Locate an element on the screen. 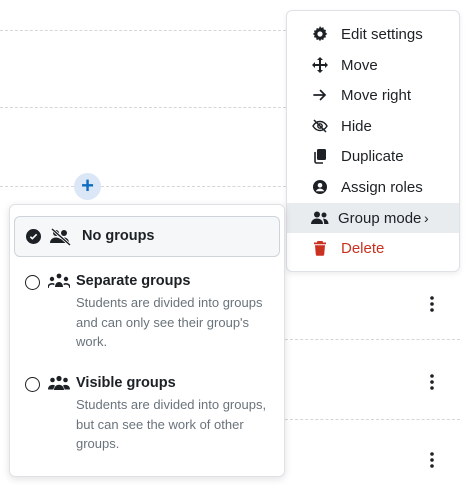 Image resolution: width=470 pixels, height=485 pixels. trash-icon is located at coordinates (320, 248).